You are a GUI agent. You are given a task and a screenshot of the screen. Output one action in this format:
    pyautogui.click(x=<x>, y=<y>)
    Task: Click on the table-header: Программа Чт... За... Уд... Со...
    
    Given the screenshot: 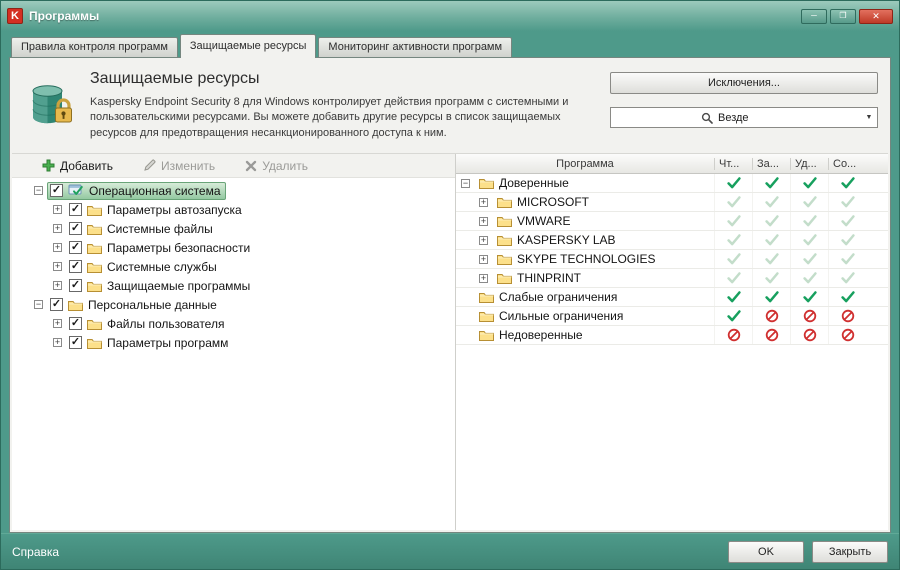 What is the action you would take?
    pyautogui.click(x=672, y=164)
    